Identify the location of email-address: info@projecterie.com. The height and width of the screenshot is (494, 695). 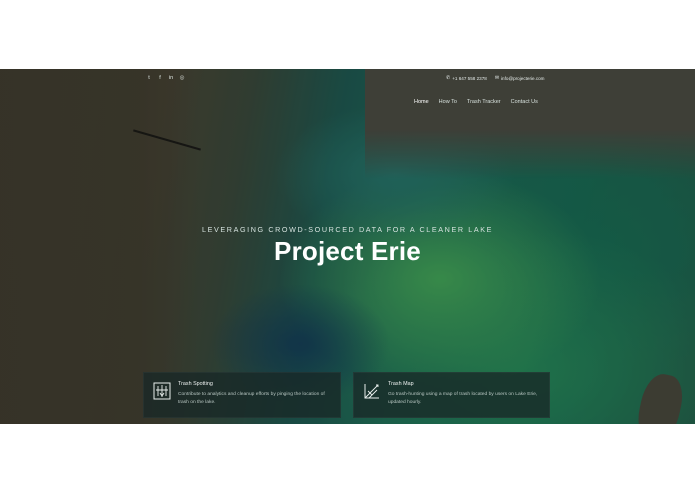
(523, 78).